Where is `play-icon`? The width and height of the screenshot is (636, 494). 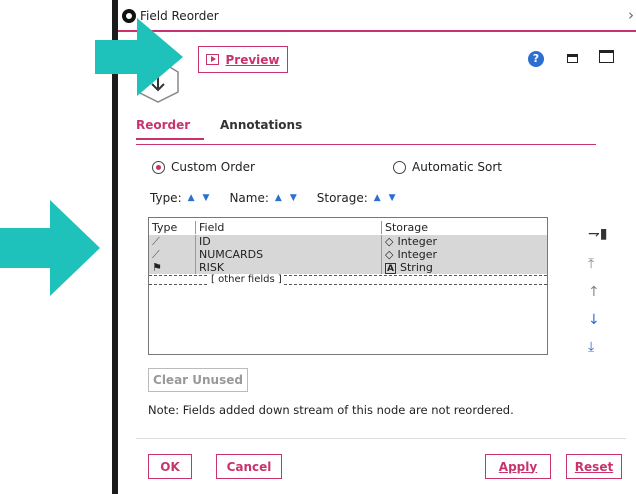 play-icon is located at coordinates (213, 59).